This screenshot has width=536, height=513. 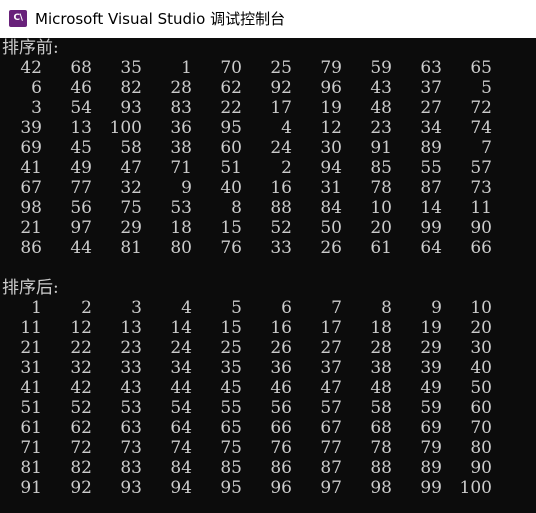 What do you see at coordinates (481, 68) in the screenshot?
I see `number-cell: 65` at bounding box center [481, 68].